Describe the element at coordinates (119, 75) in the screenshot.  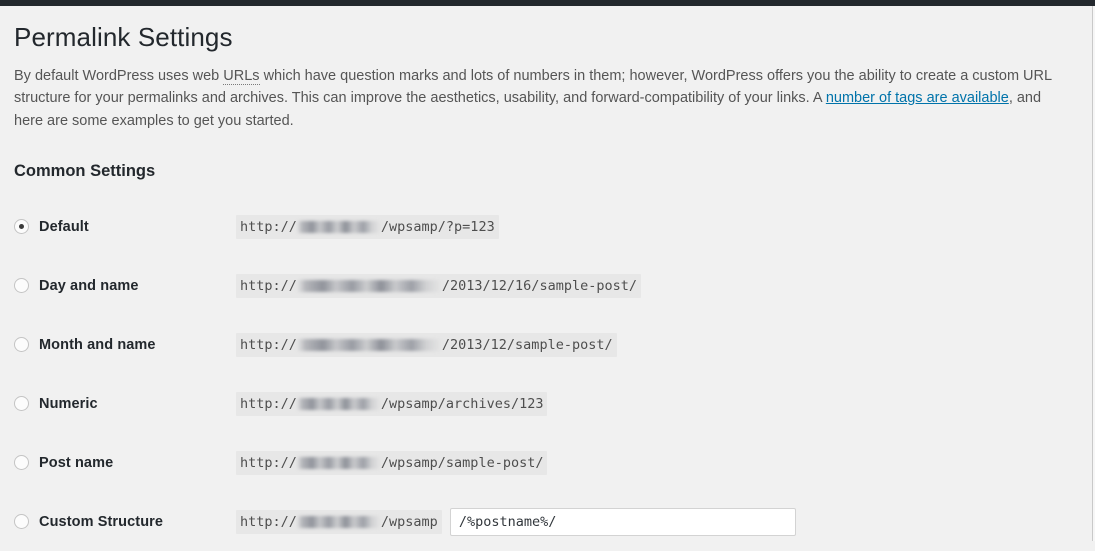
I see `intro-text-part1: By default WordPress uses web` at that location.